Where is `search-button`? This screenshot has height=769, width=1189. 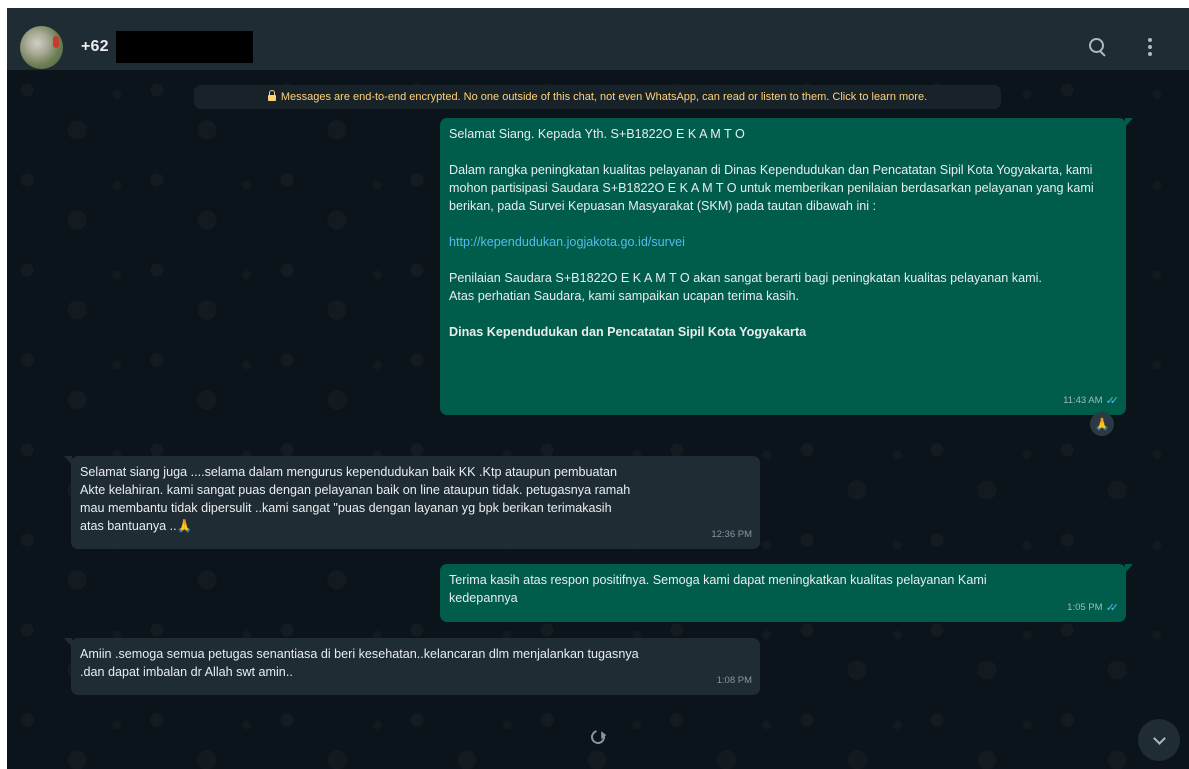 search-button is located at coordinates (1098, 47).